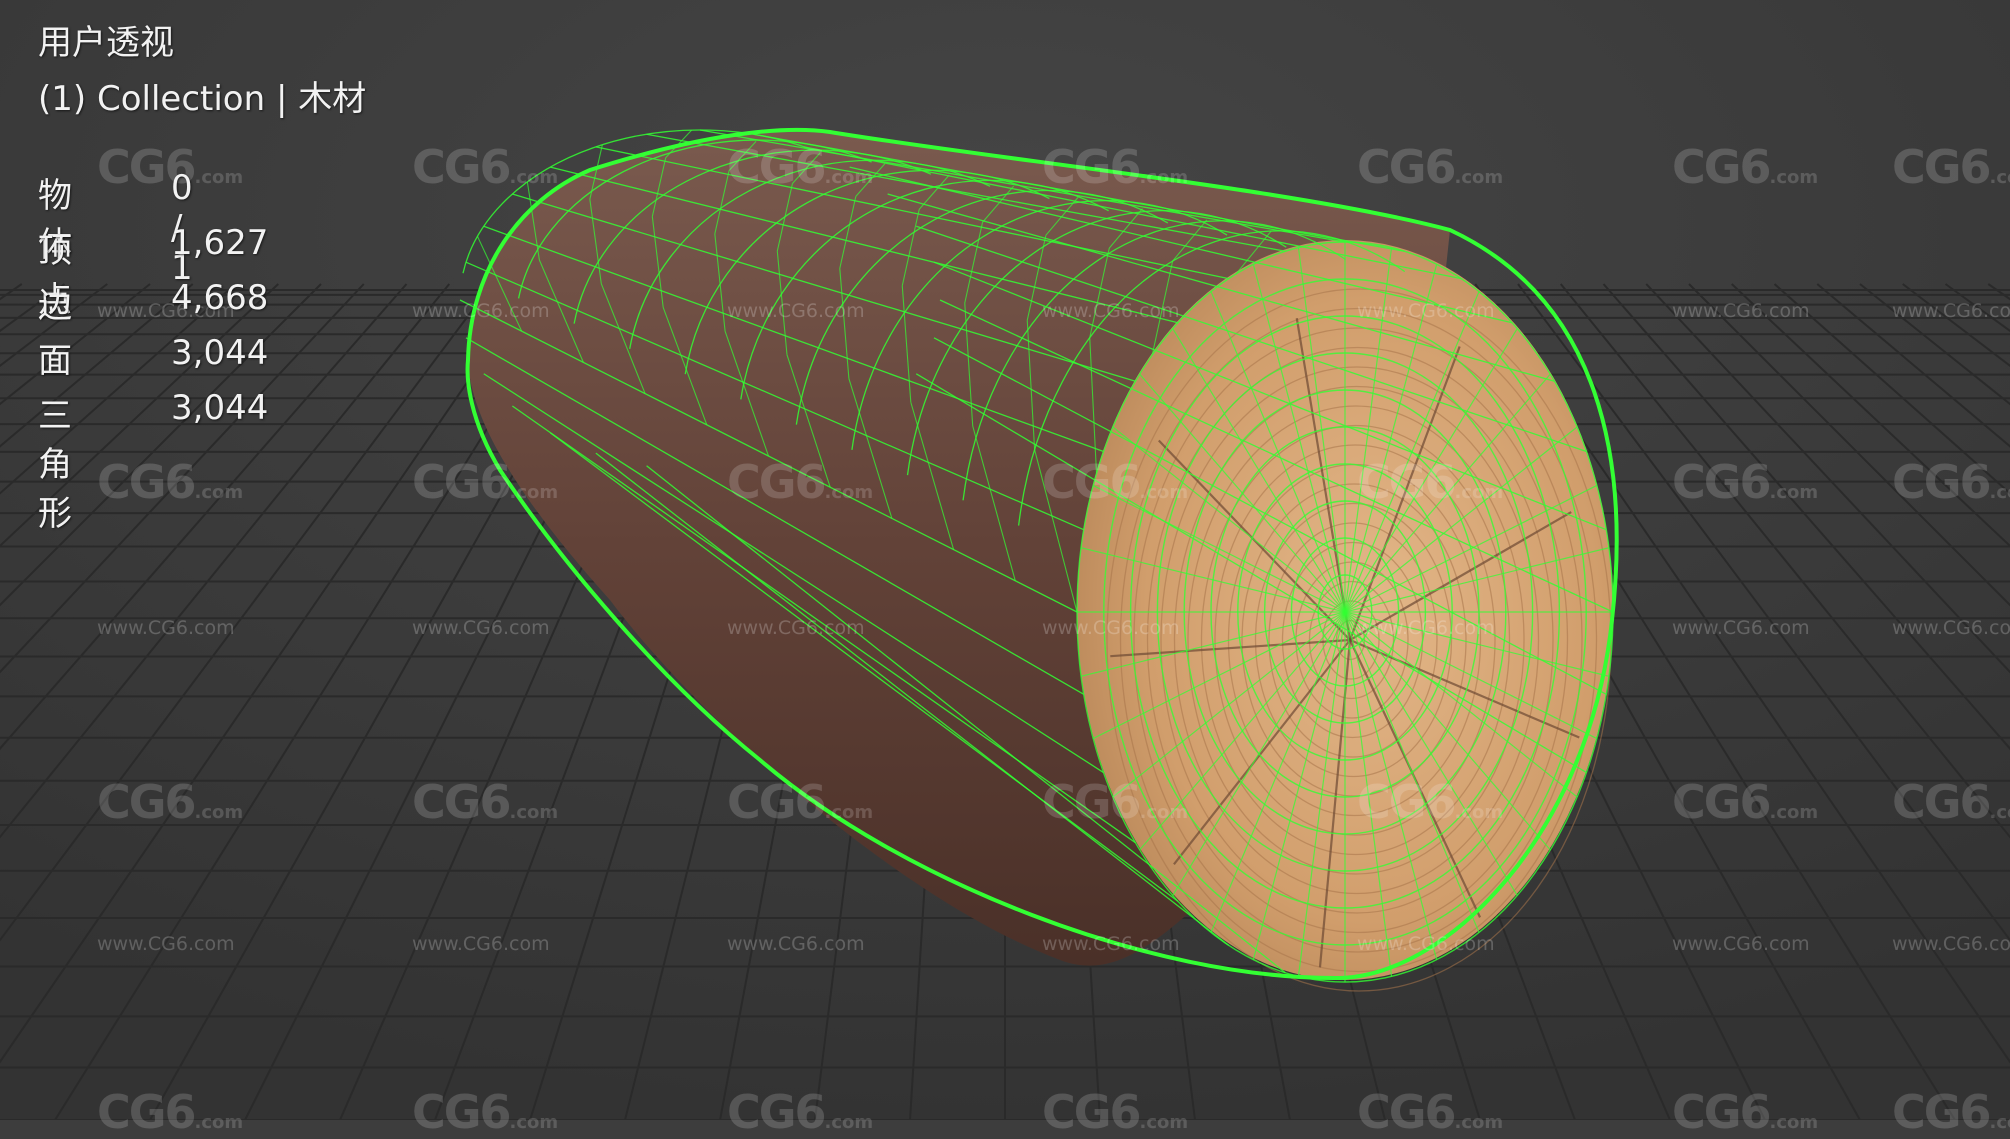 The image size is (2010, 1139). What do you see at coordinates (55, 357) in the screenshot?
I see `stat-label: 面` at bounding box center [55, 357].